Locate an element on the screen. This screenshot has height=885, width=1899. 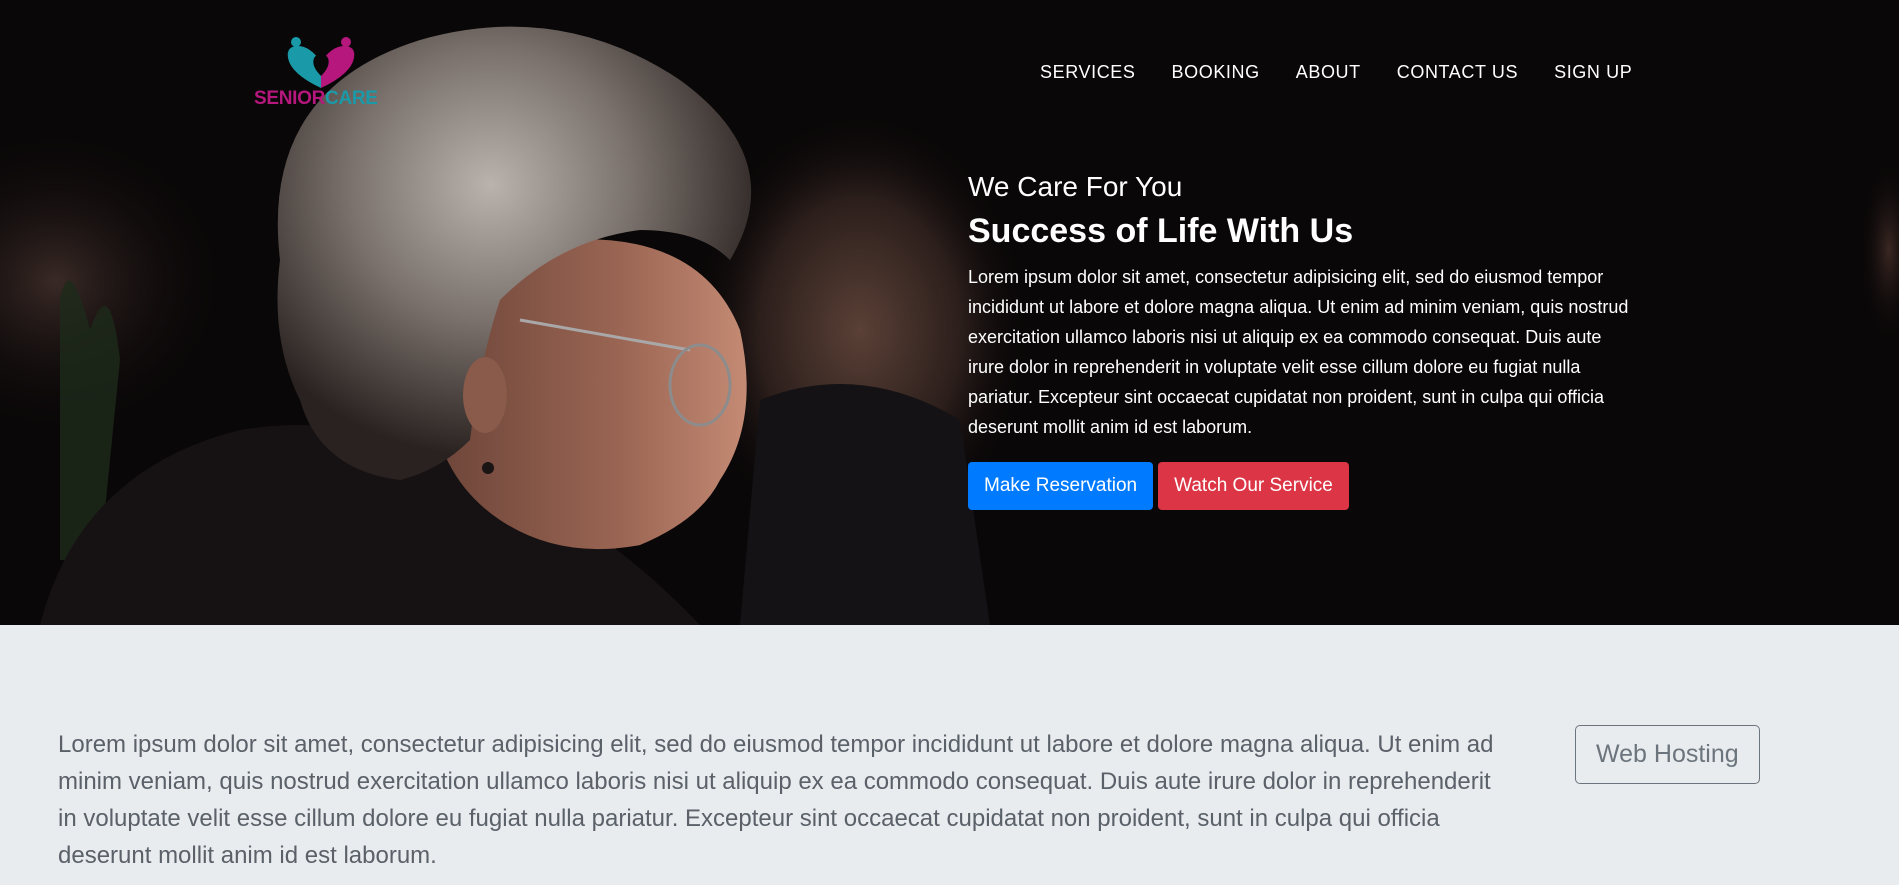
logo-wordmark-care: CARE is located at coordinates (351, 98).